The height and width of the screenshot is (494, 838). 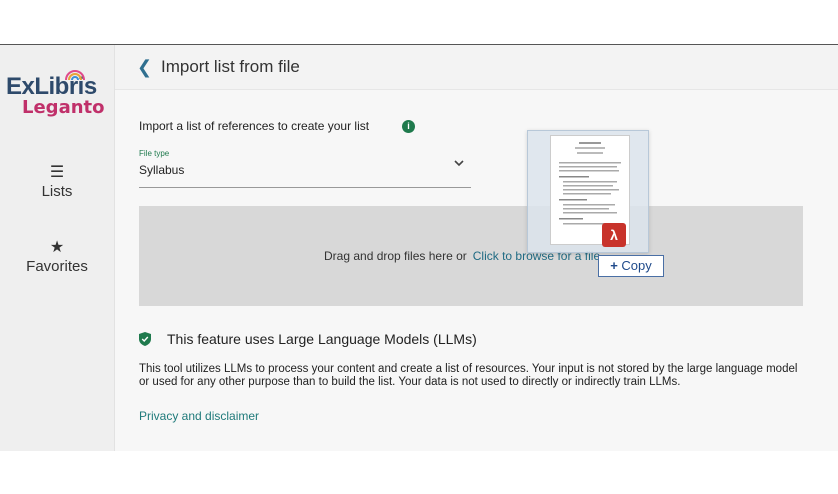 I want to click on sidebar-item-label: Favorites, so click(x=57, y=266).